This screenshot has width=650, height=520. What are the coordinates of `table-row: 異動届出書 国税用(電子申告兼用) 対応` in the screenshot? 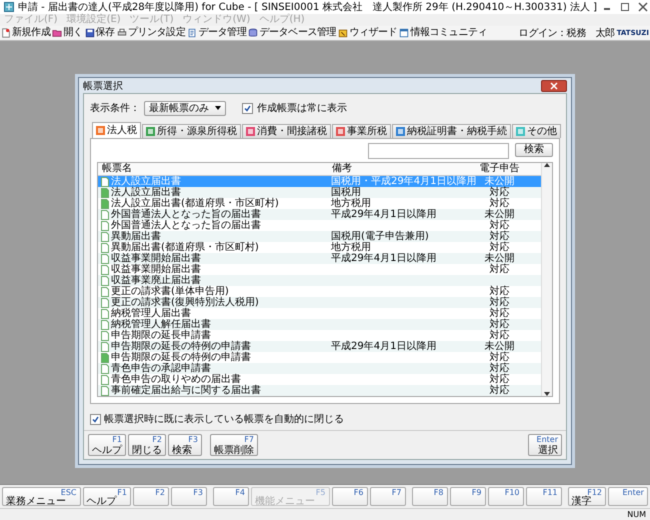 It's located at (319, 236).